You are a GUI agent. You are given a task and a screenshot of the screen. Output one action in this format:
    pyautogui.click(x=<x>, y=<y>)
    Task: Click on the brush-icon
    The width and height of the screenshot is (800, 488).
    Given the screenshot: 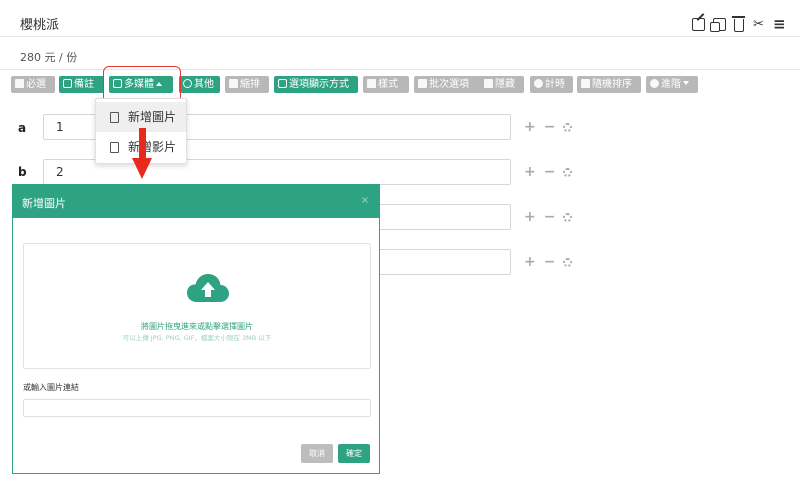 What is the action you would take?
    pyautogui.click(x=371, y=83)
    